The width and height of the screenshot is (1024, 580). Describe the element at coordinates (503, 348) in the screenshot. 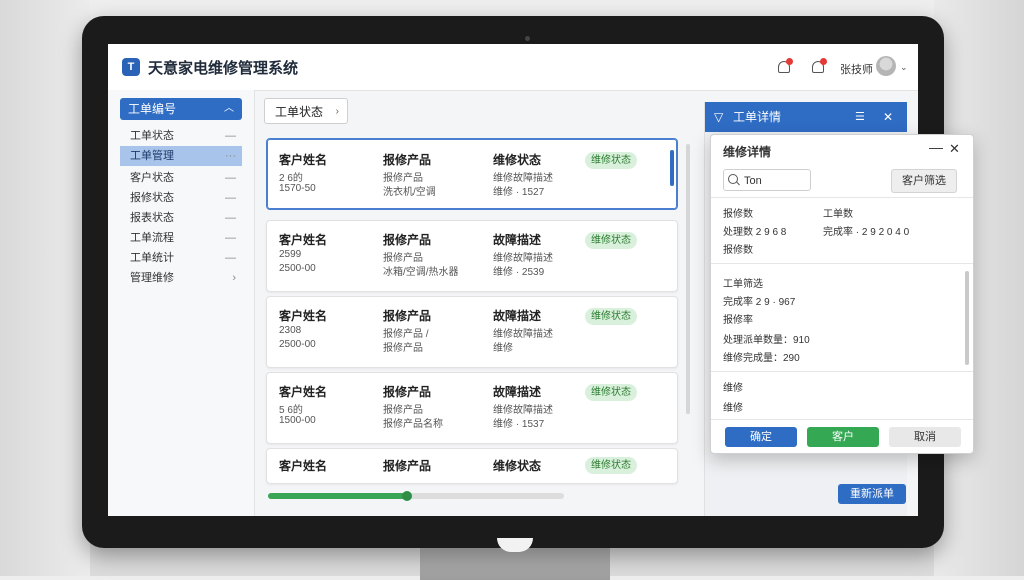

I see `repair-code: 维修` at that location.